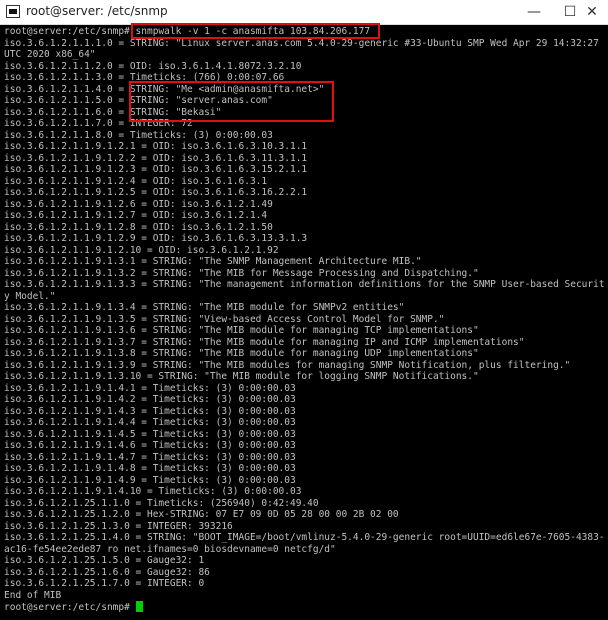 The width and height of the screenshot is (608, 620). I want to click on output-line: iso.3.6.1.2.1.1.9.1.2.1 = OID, so click(156, 146).